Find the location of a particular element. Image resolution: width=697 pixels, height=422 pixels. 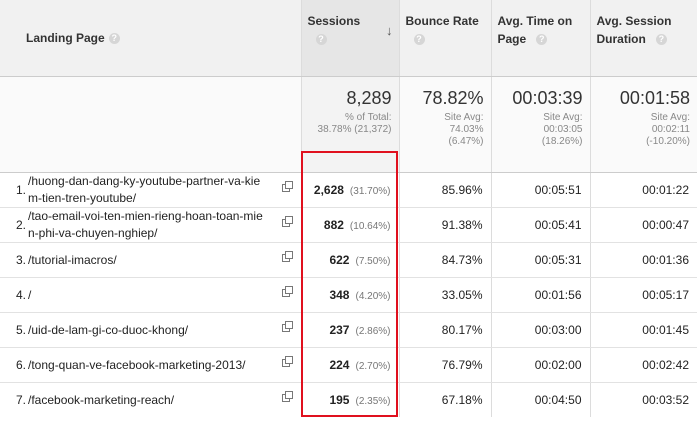

avg-time-header-line1: Avg. Time on is located at coordinates (535, 21).